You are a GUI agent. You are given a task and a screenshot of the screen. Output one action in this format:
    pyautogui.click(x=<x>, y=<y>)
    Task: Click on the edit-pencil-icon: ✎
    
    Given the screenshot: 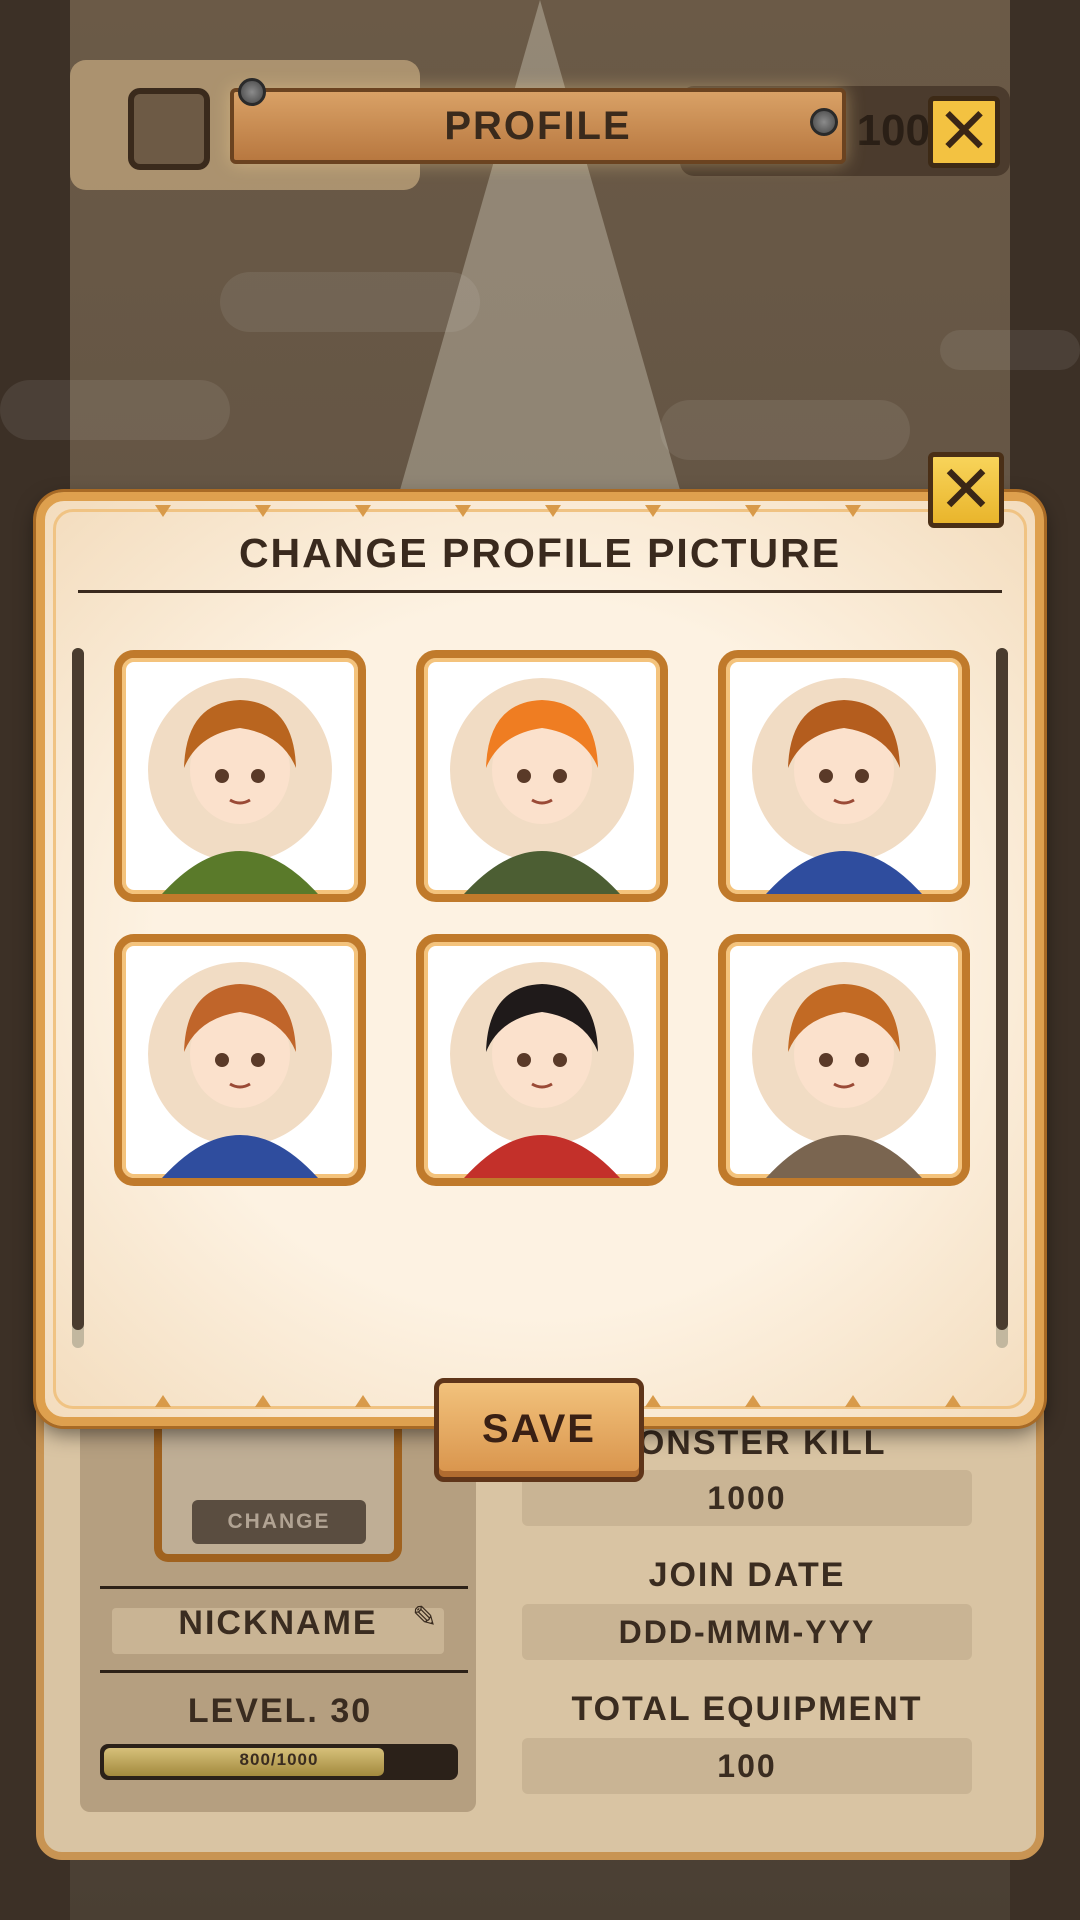 What is the action you would take?
    pyautogui.click(x=424, y=1617)
    